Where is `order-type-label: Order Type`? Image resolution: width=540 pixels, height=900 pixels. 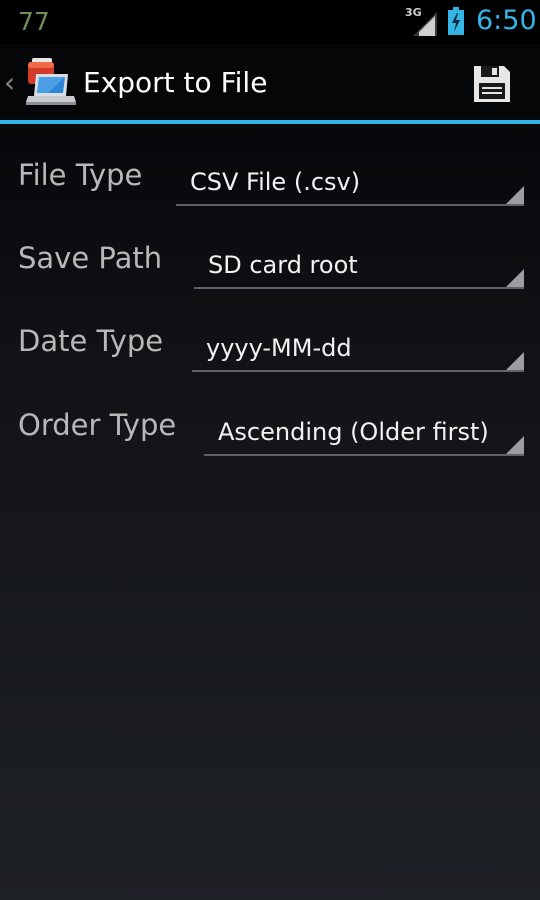 order-type-label: Order Type is located at coordinates (97, 425).